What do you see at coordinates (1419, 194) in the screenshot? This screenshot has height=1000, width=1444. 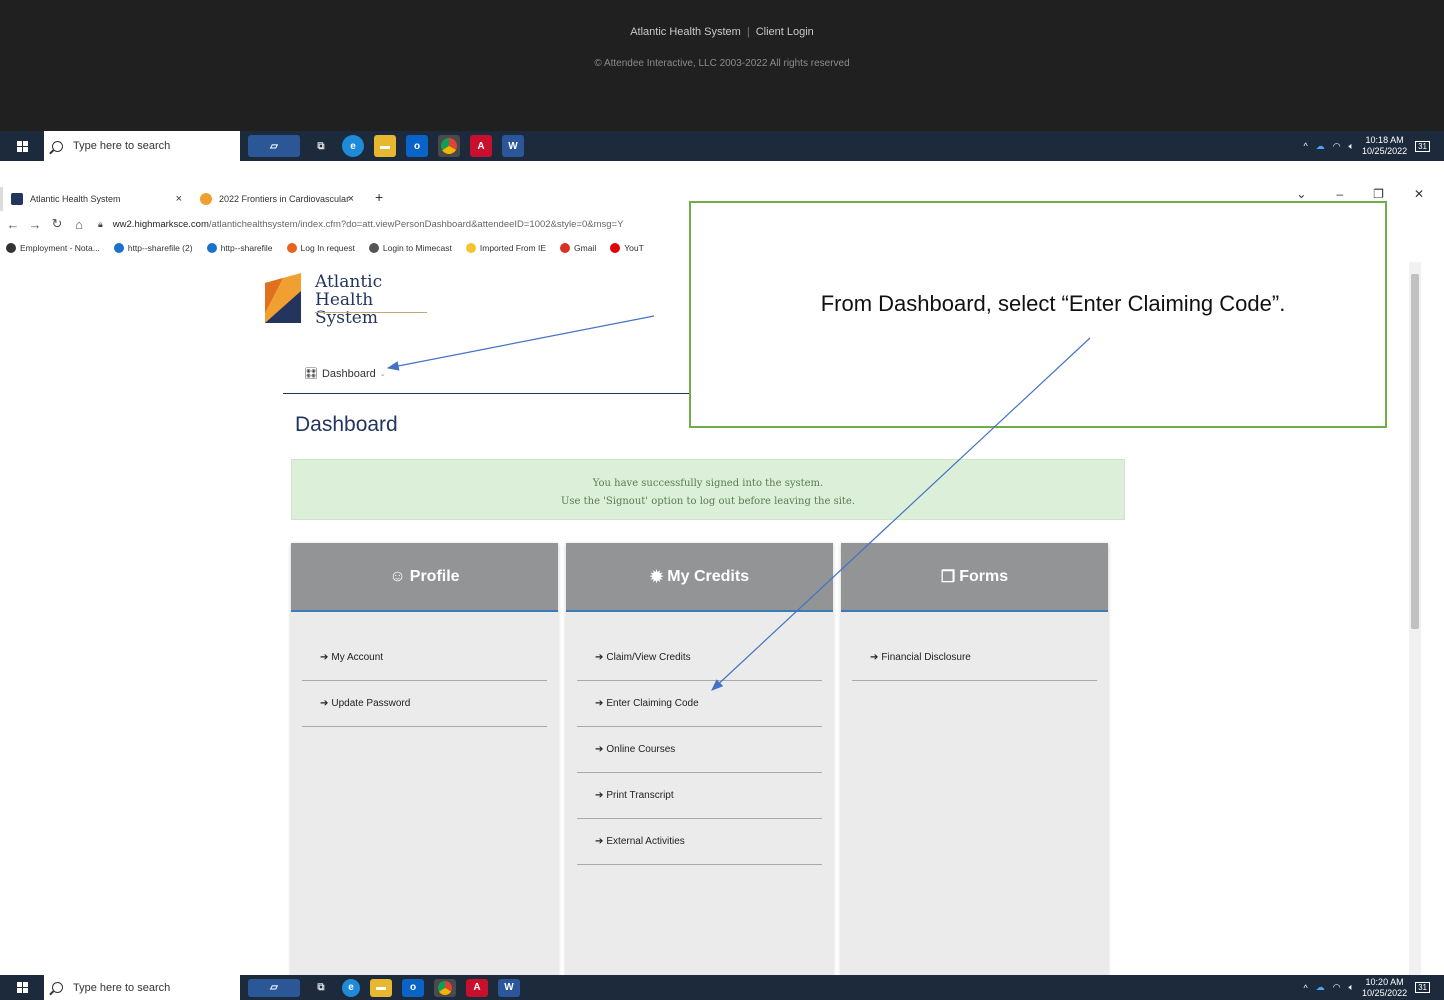 I see `close-window-icon: ✕` at bounding box center [1419, 194].